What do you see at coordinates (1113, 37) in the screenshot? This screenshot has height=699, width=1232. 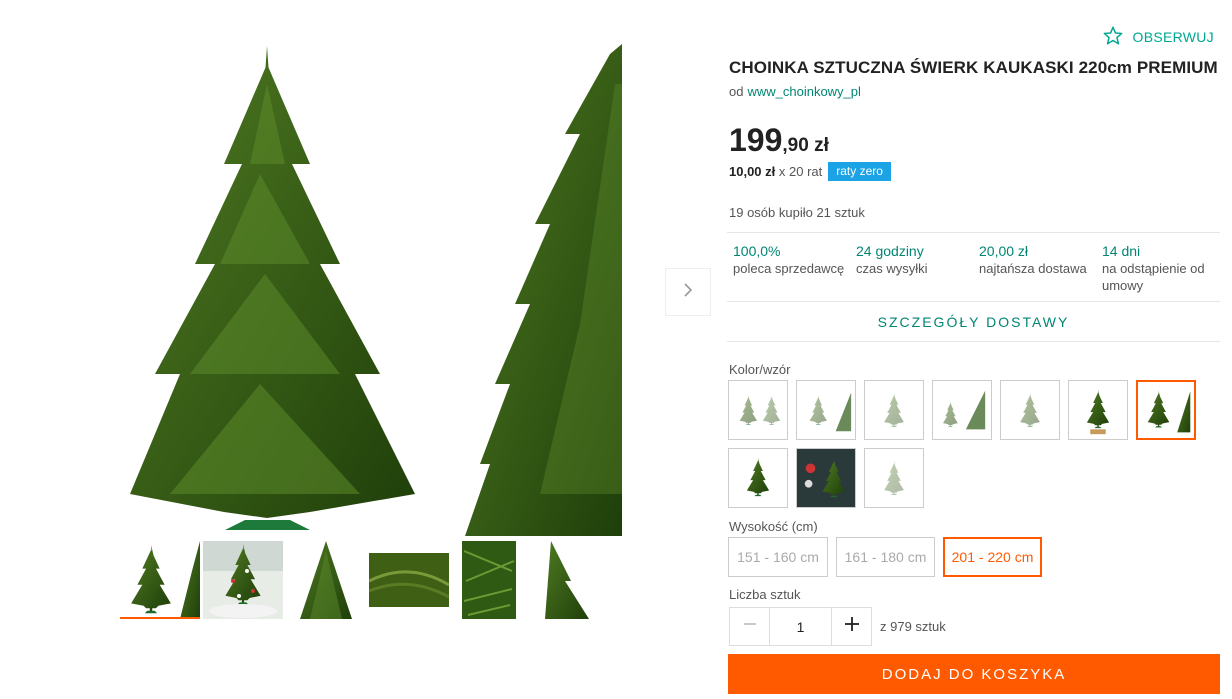 I see `star-outline-icon` at bounding box center [1113, 37].